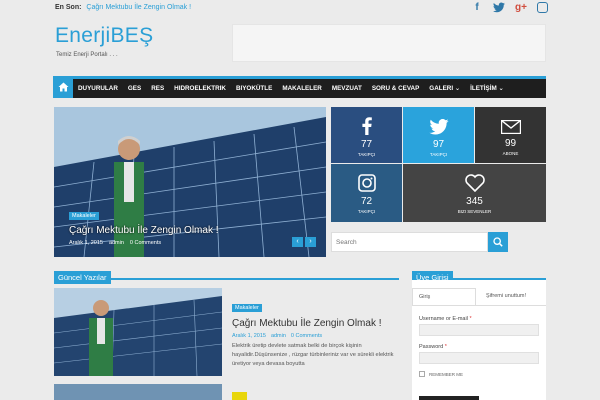  I want to click on twitter-label: TAKIPÇI, so click(438, 154).